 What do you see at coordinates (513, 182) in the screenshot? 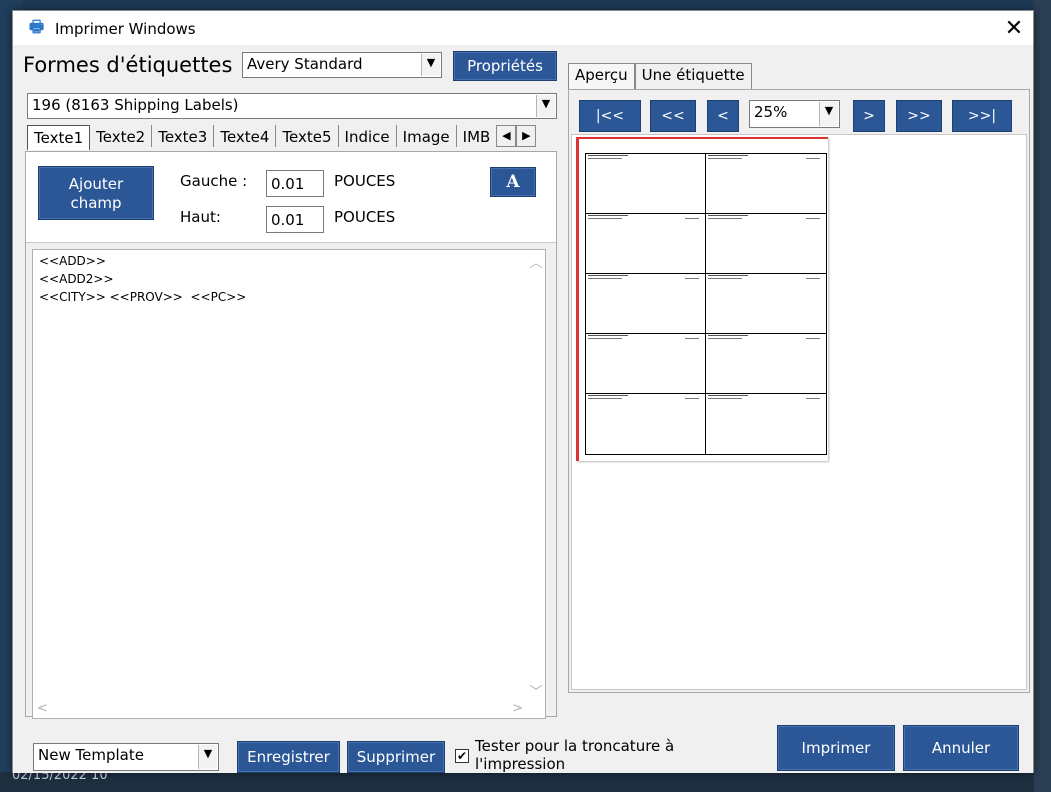
I see `font-button: A` at bounding box center [513, 182].